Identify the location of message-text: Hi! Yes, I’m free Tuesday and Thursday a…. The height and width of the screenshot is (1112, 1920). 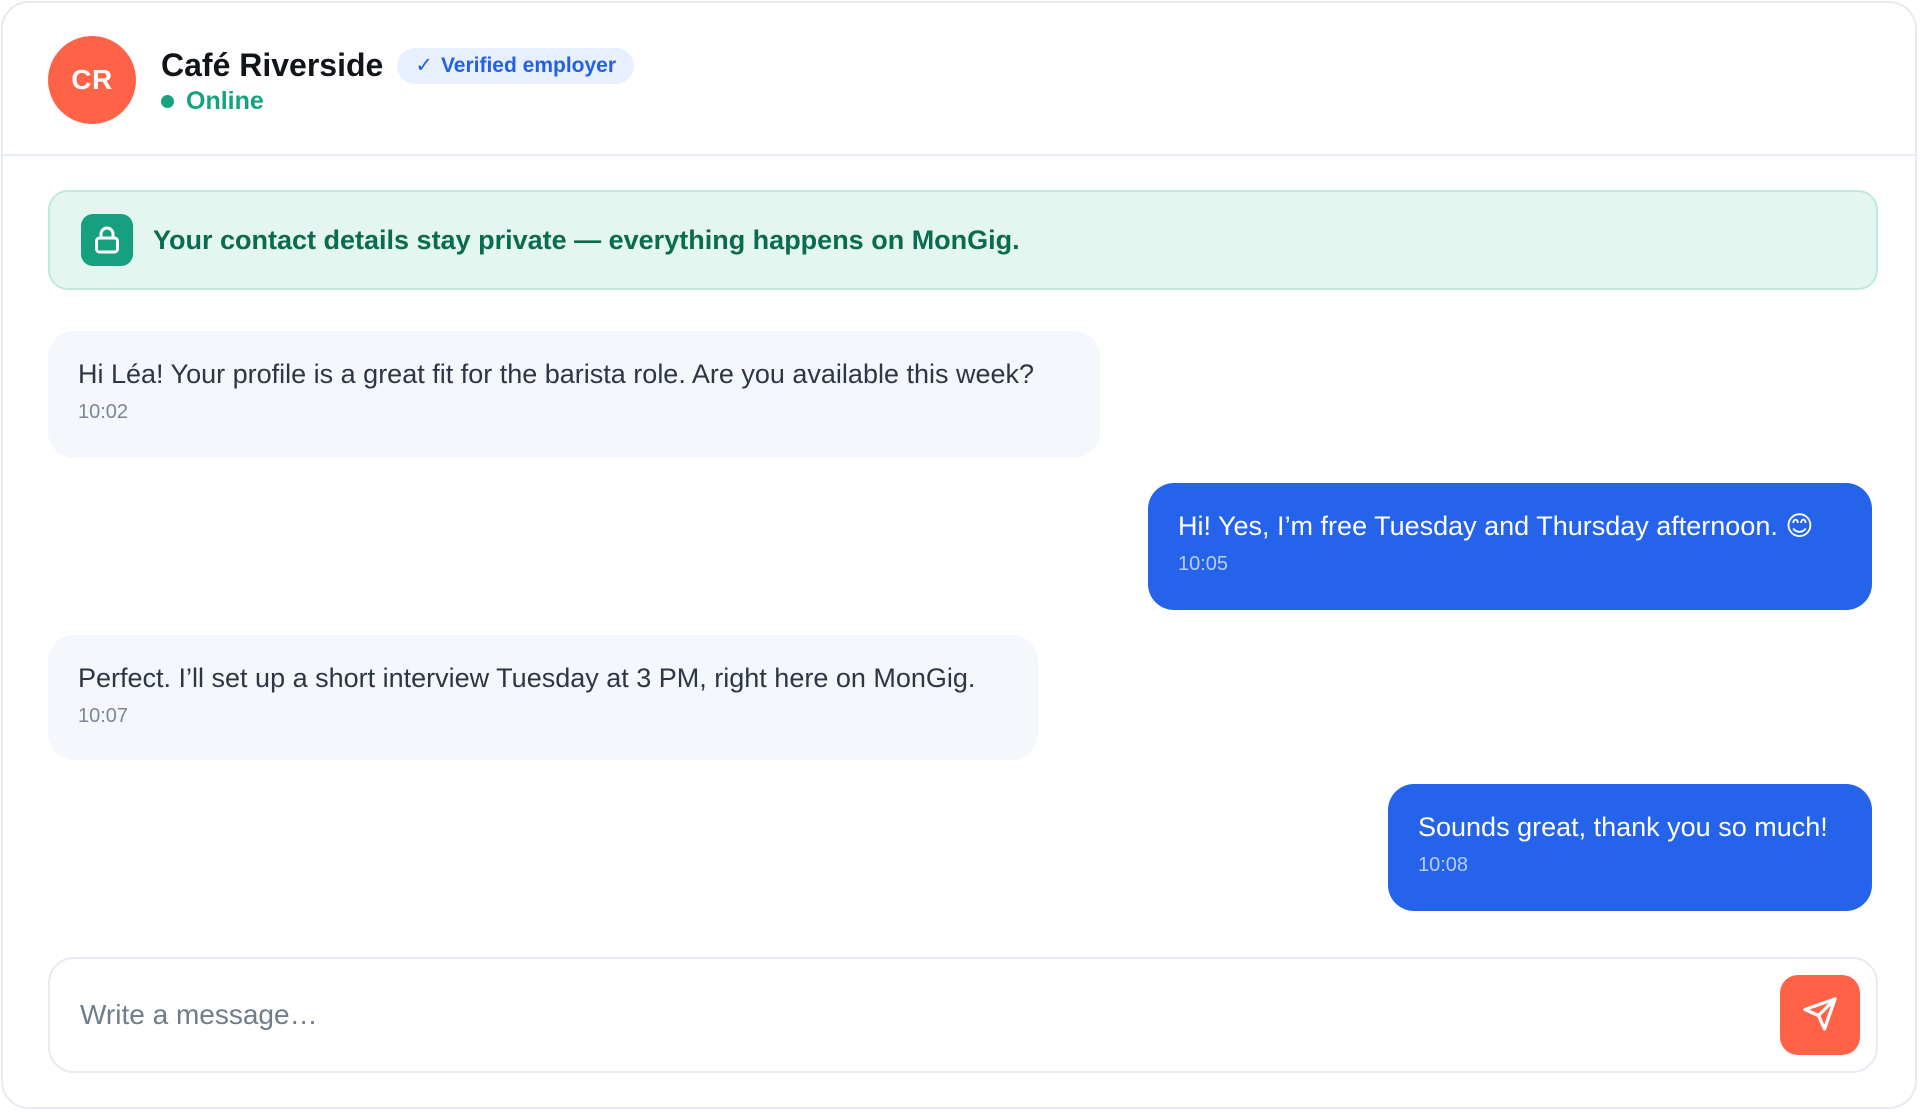
(1496, 526).